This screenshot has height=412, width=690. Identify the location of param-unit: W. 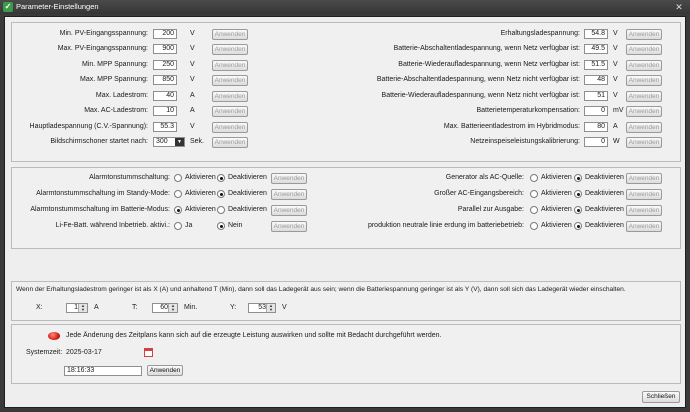
(616, 141).